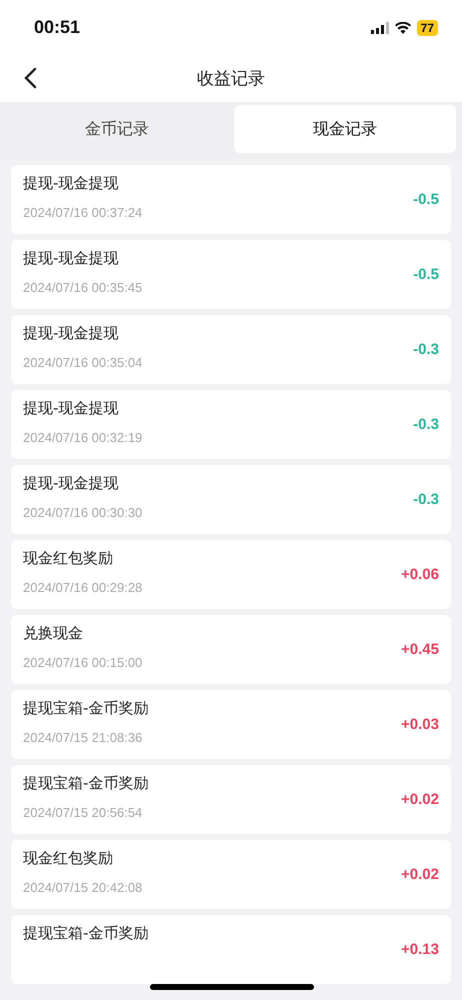  Describe the element at coordinates (83, 737) in the screenshot. I see `record-date: 2024/07/15 21:08:36` at that location.